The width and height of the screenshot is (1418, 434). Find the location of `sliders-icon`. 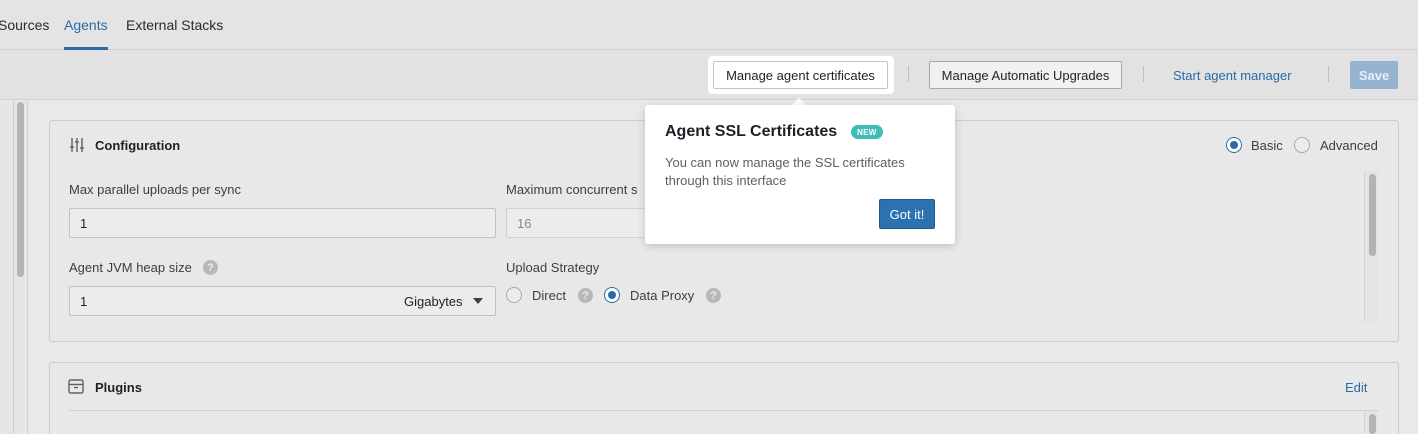

sliders-icon is located at coordinates (77, 145).